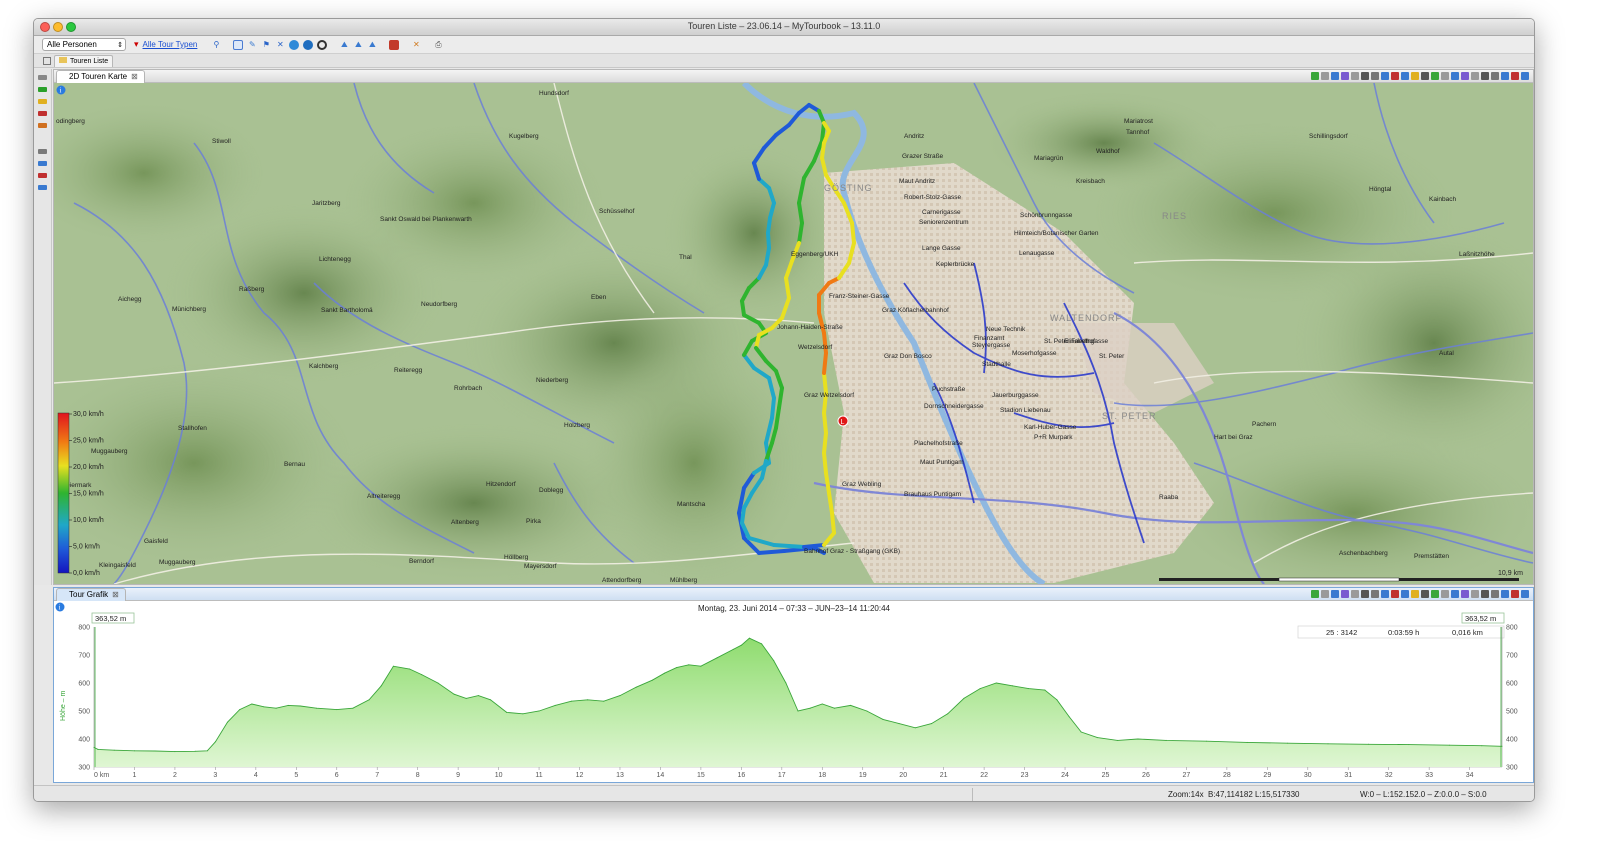  What do you see at coordinates (1053, 437) in the screenshot?
I see `map-place-label: P+R Murpark` at bounding box center [1053, 437].